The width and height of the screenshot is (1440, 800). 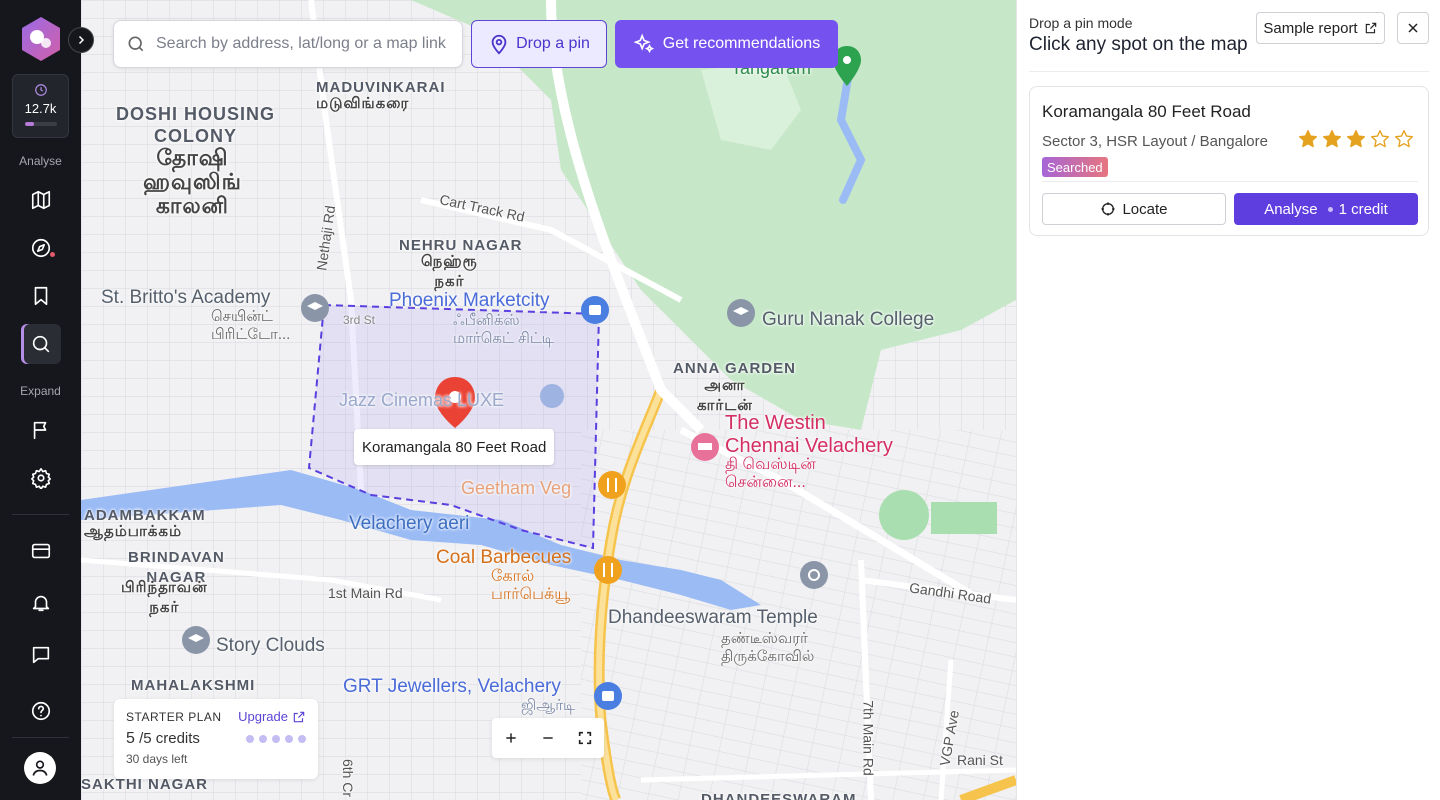 What do you see at coordinates (1075, 167) in the screenshot?
I see `status-badge: Searched` at bounding box center [1075, 167].